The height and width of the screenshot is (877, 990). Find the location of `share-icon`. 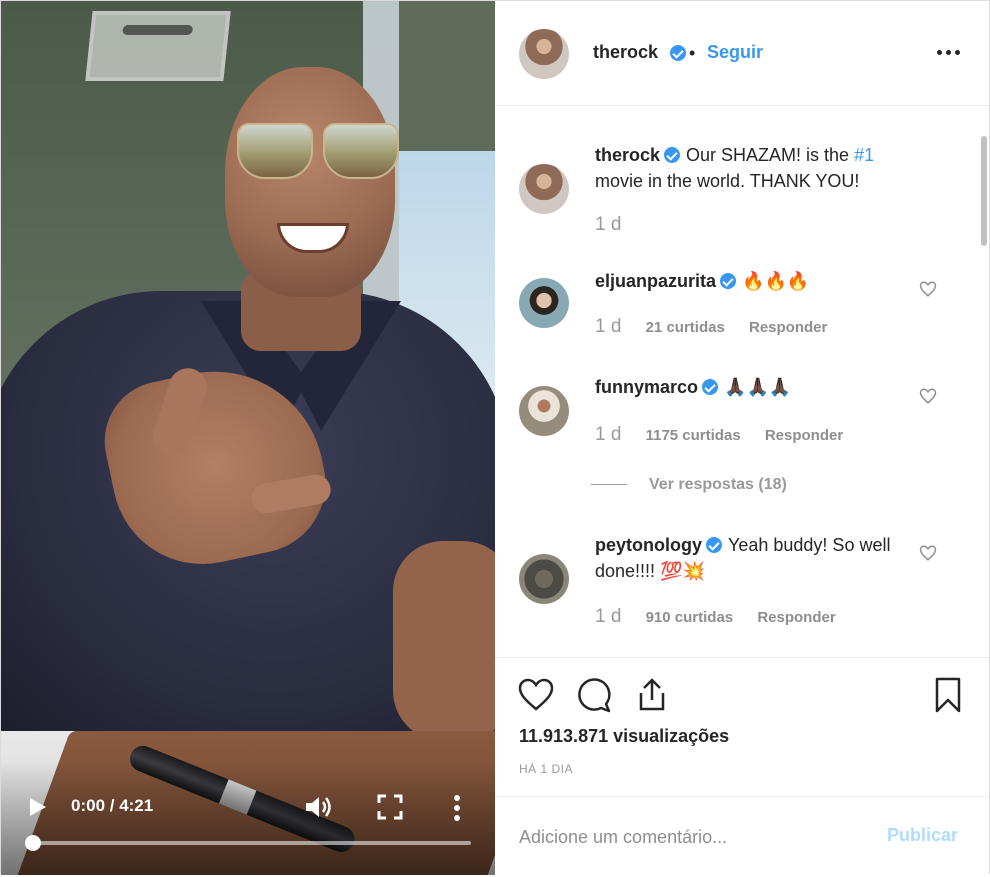

share-icon is located at coordinates (652, 695).